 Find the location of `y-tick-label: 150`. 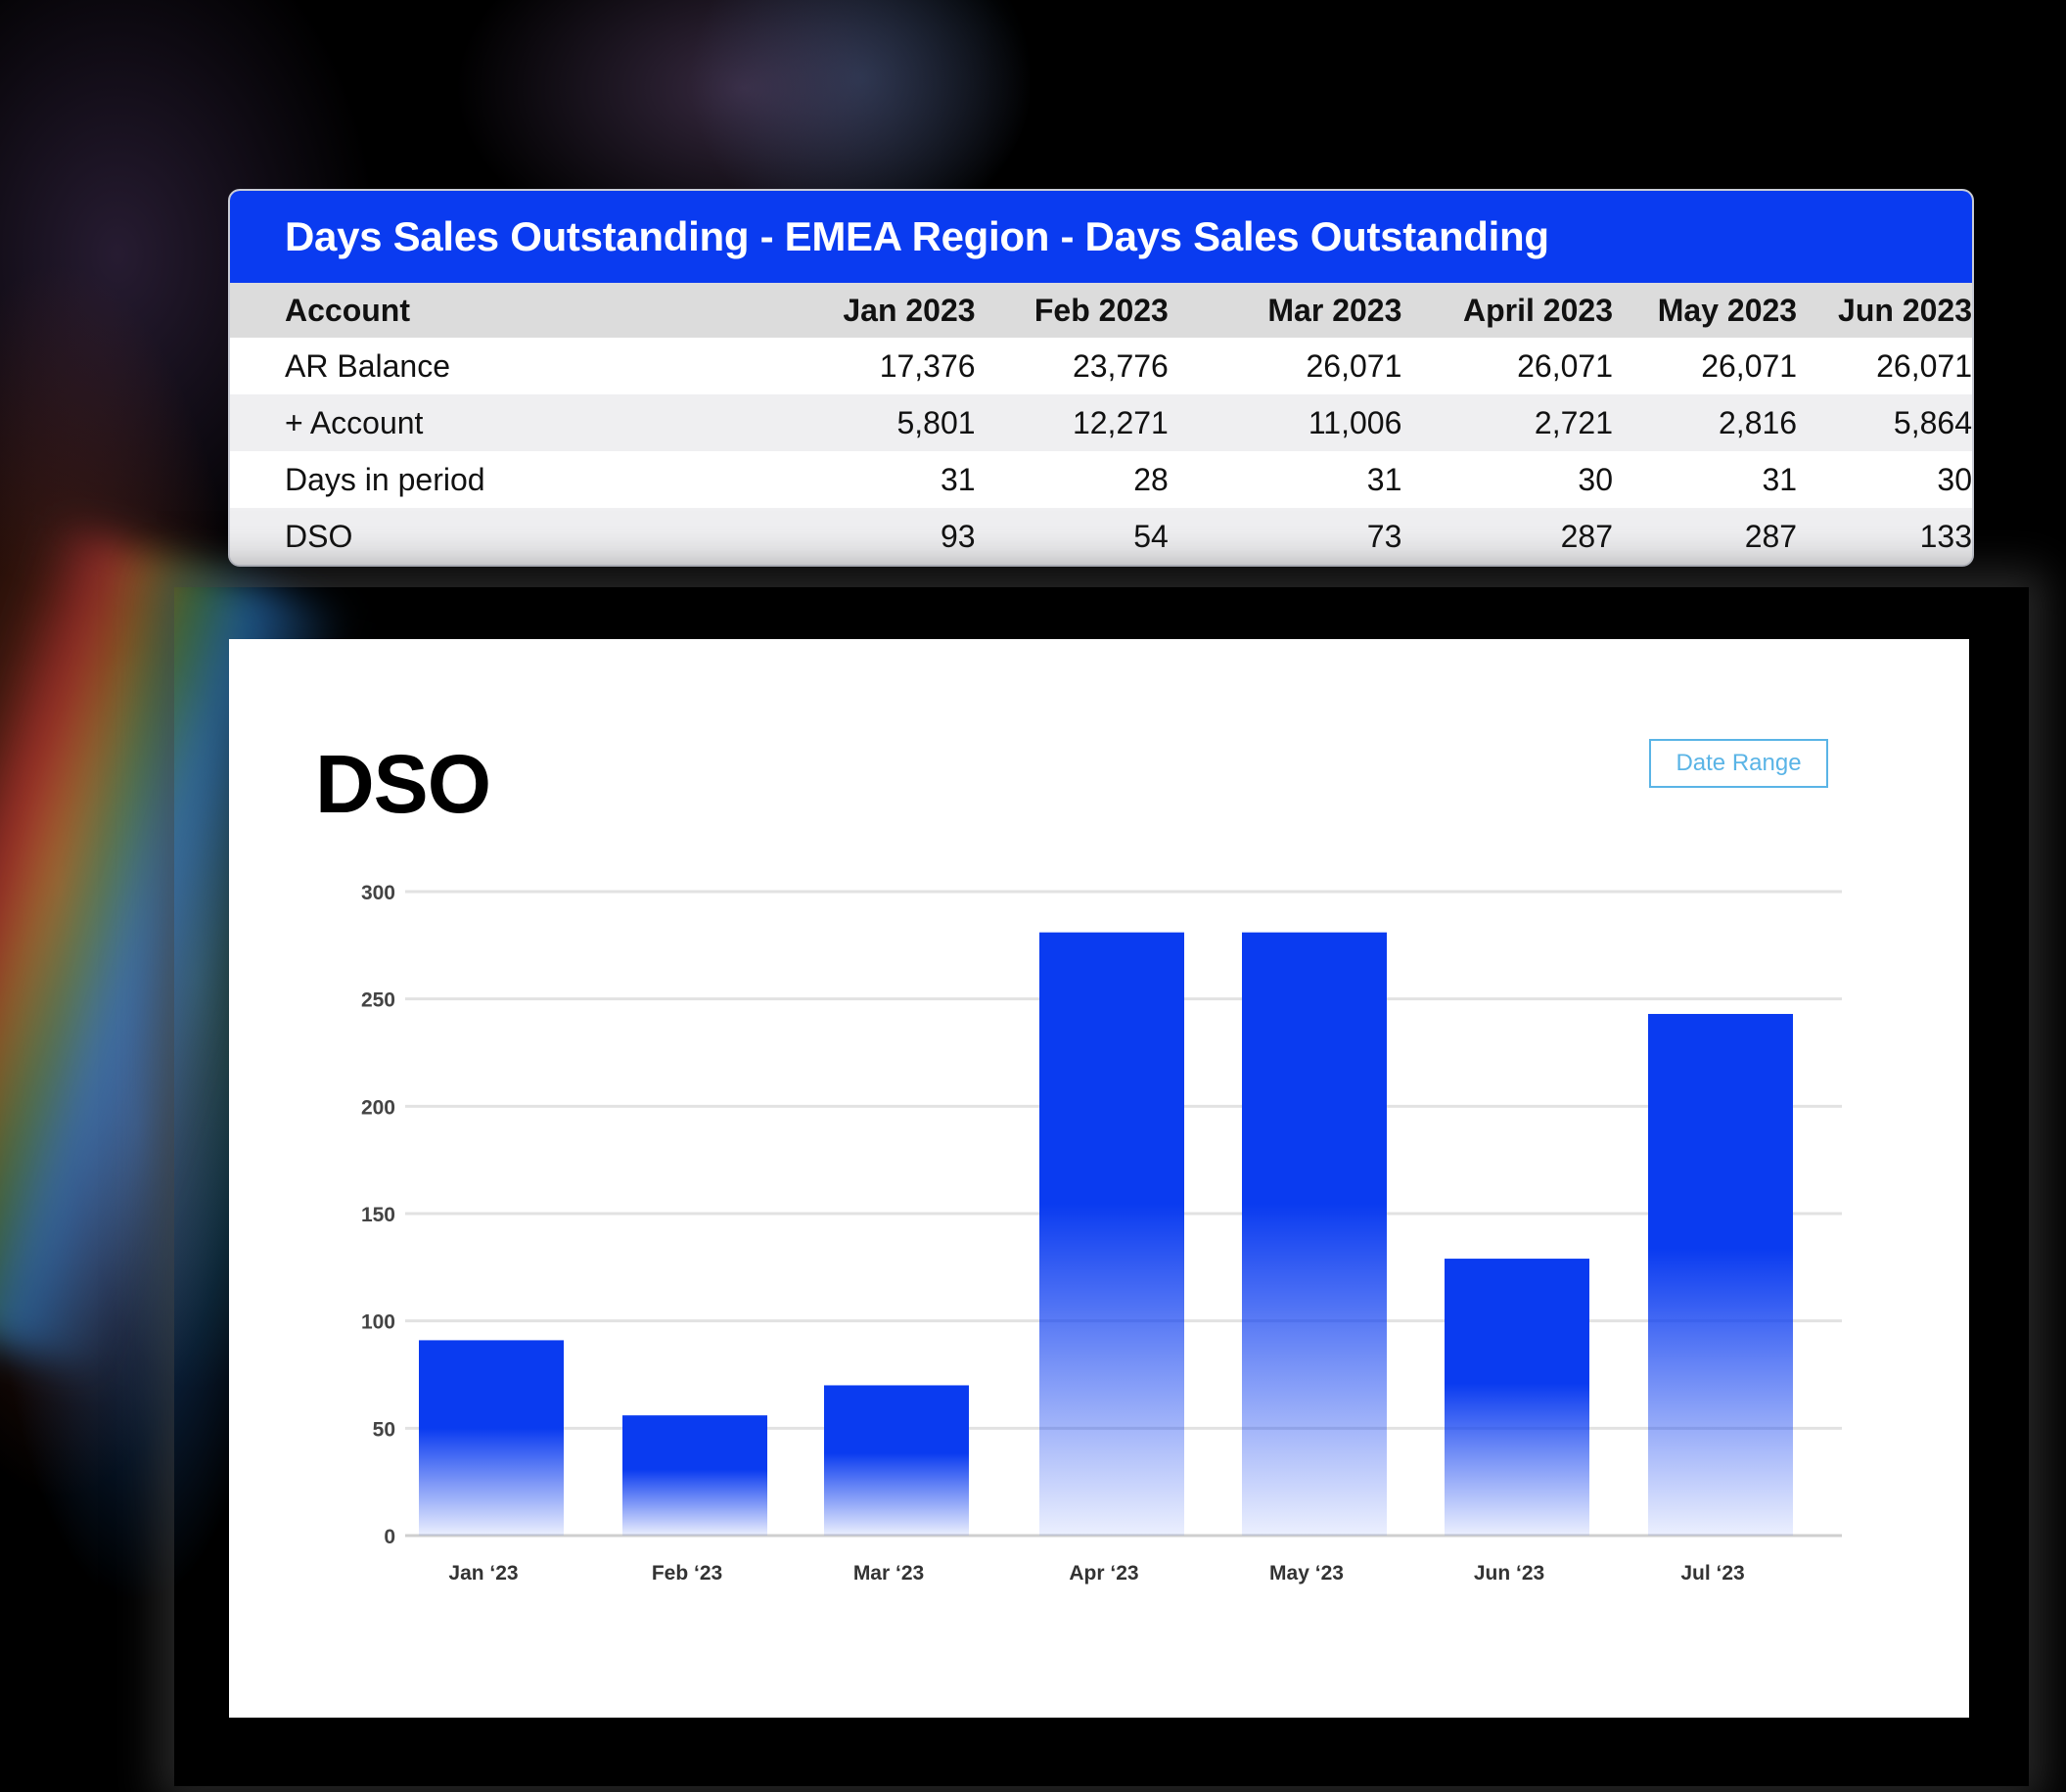

y-tick-label: 150 is located at coordinates (378, 1215).